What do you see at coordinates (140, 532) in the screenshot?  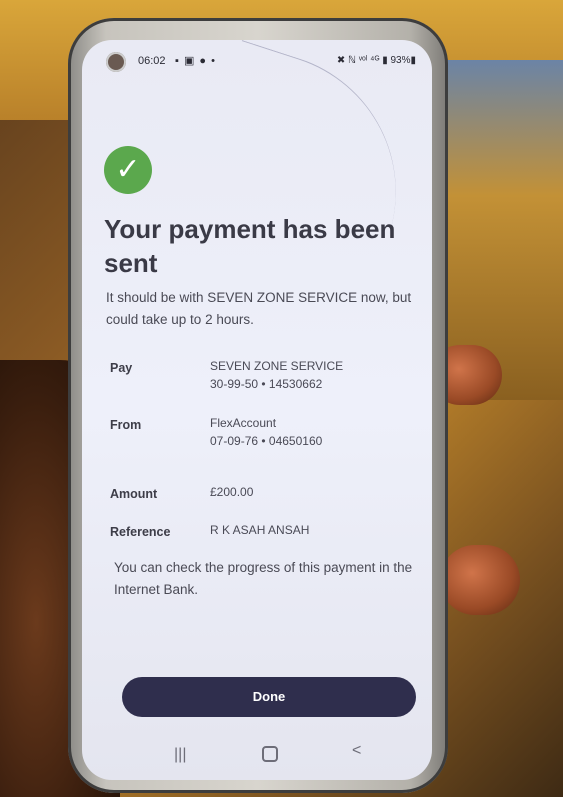 I see `reference-label: Reference` at bounding box center [140, 532].